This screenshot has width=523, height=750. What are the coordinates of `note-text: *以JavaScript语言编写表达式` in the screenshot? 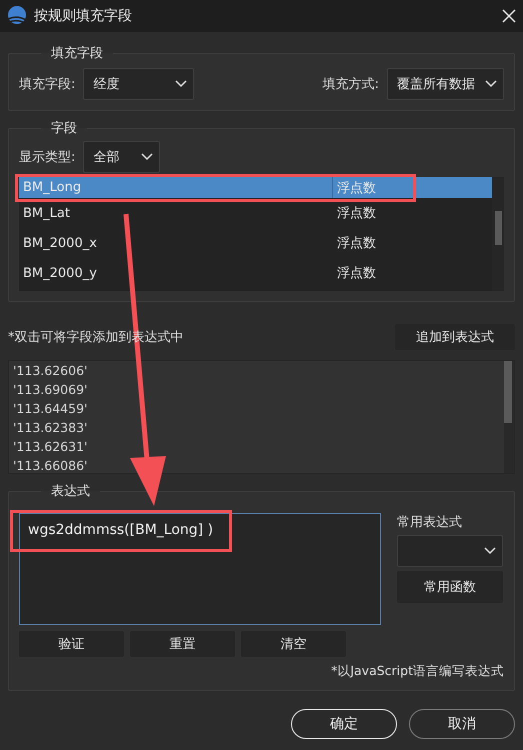 It's located at (417, 671).